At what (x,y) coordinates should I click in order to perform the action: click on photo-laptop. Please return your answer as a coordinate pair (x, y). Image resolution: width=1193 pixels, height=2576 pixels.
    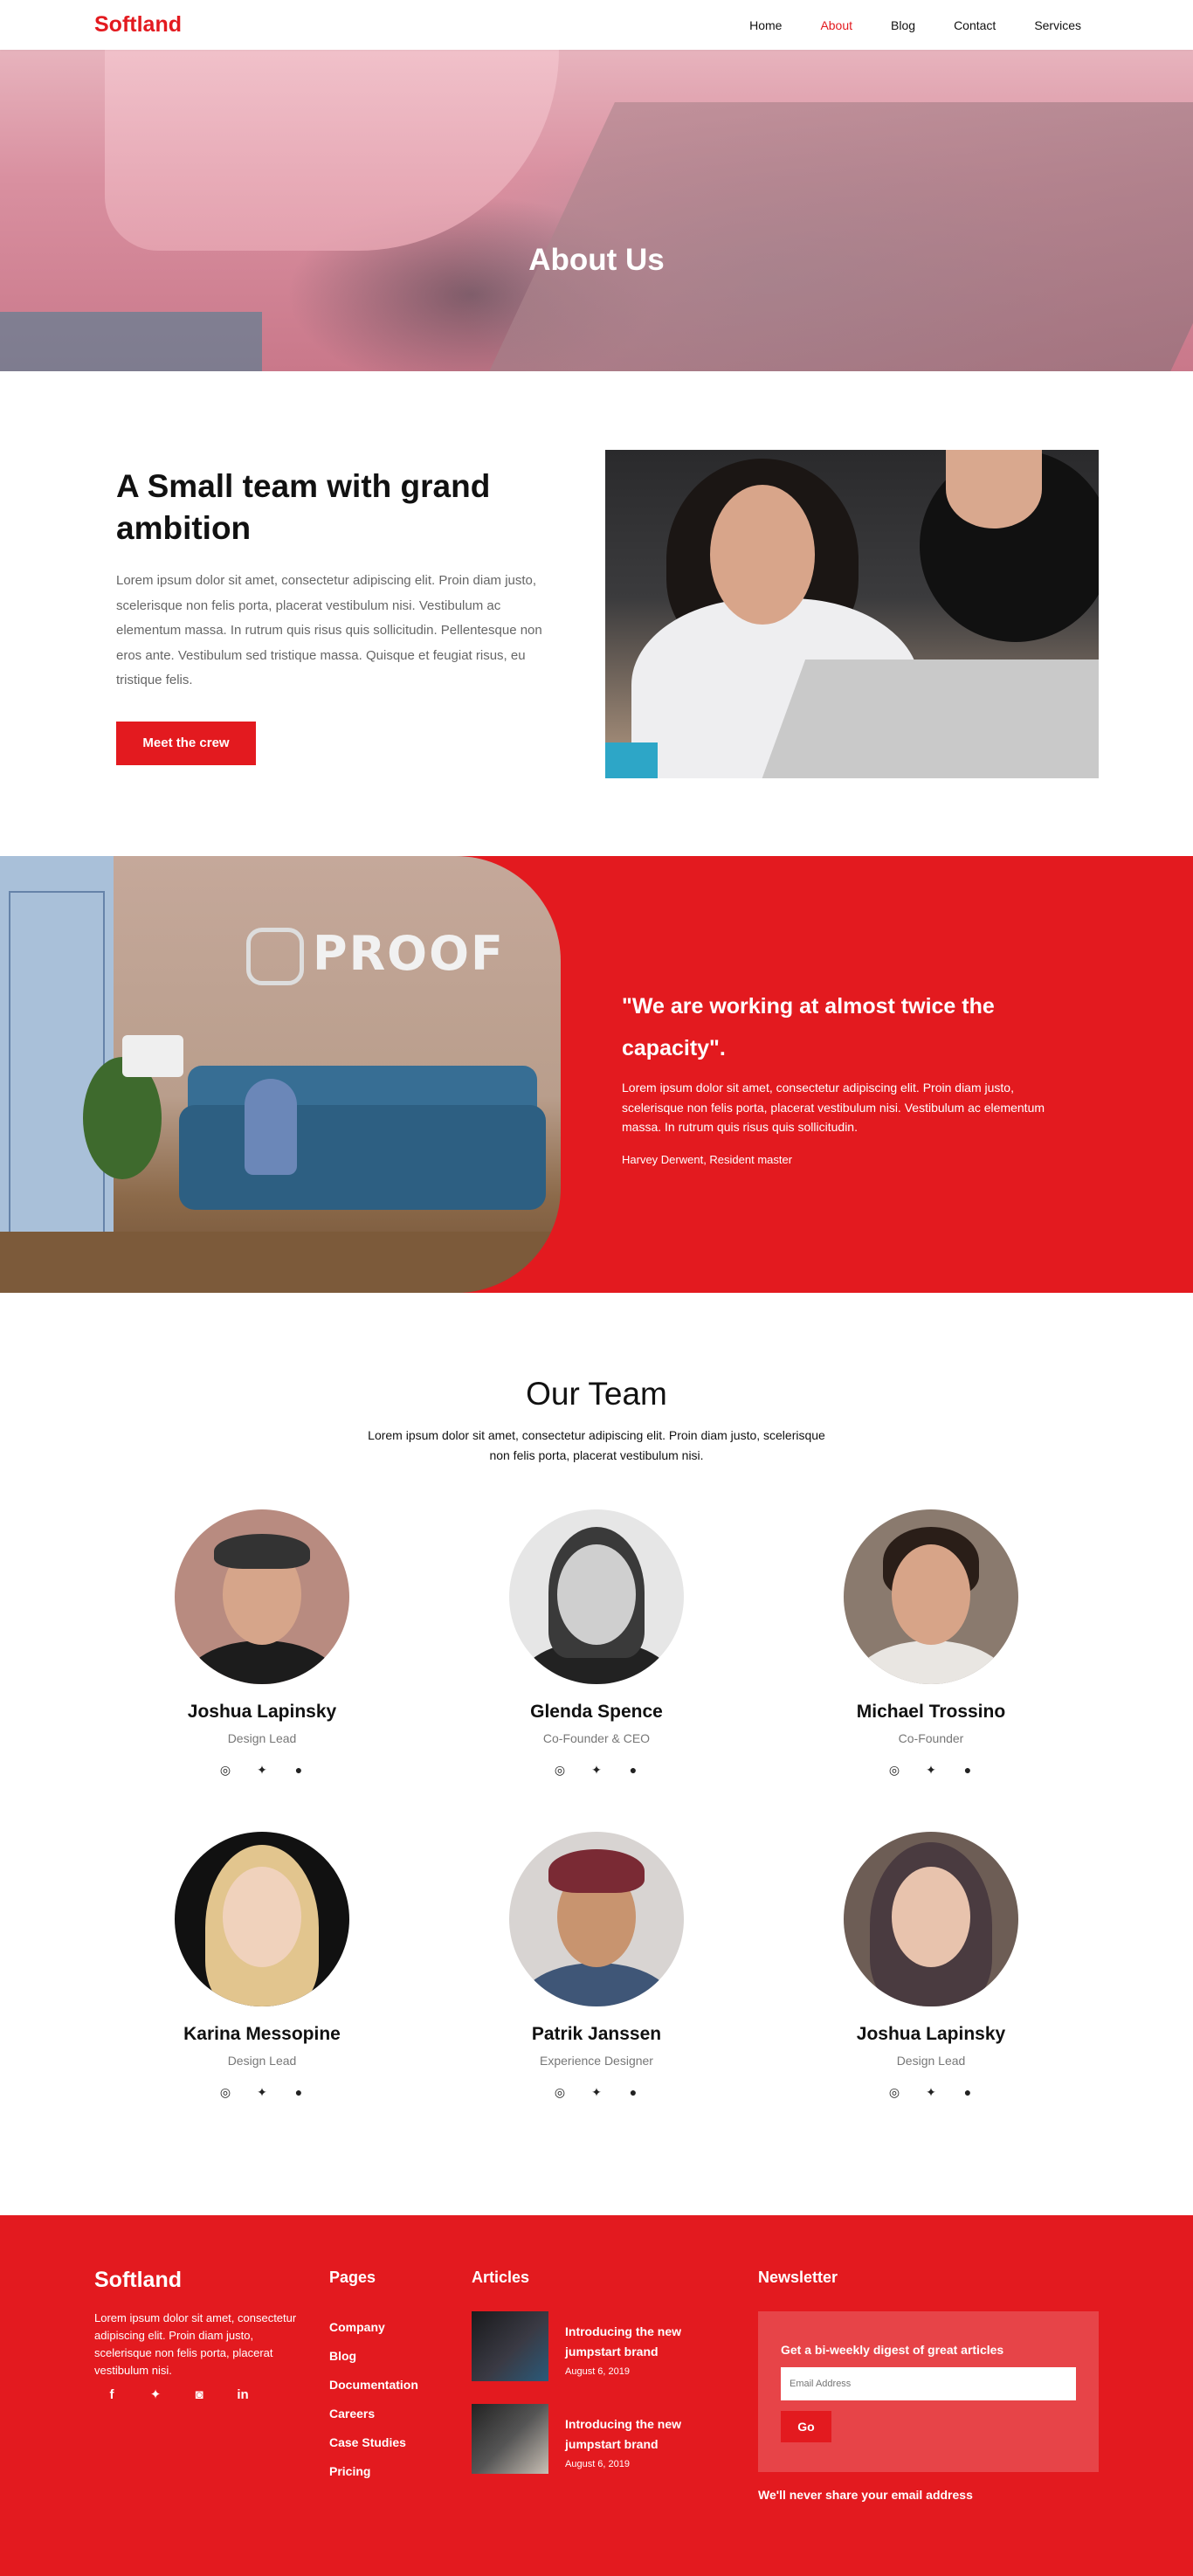
    Looking at the image, I should click on (926, 719).